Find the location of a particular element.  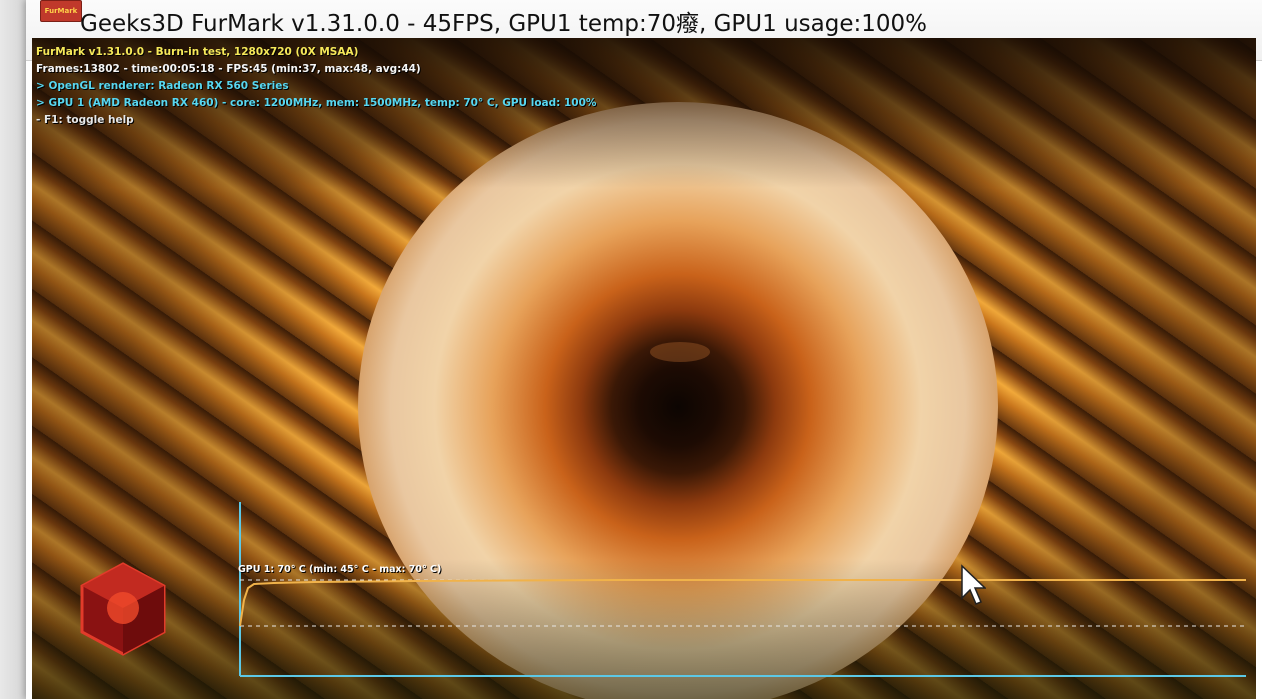

hud-help-hint: - F1: toggle help is located at coordinates (85, 120).